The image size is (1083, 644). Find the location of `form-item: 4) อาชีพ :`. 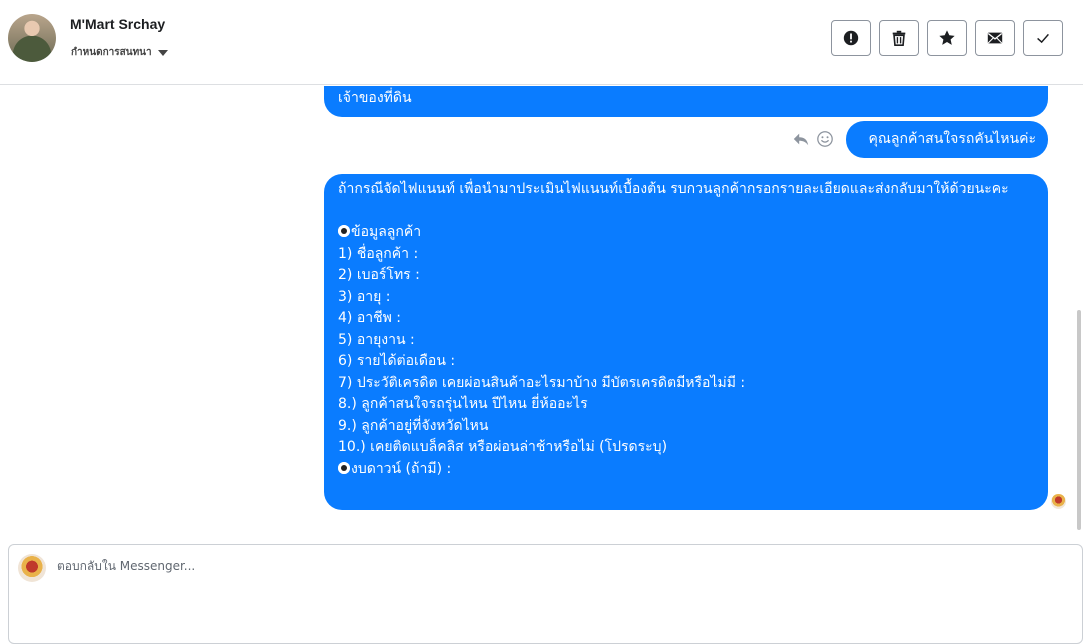

form-item: 4) อาชีพ : is located at coordinates (369, 318).